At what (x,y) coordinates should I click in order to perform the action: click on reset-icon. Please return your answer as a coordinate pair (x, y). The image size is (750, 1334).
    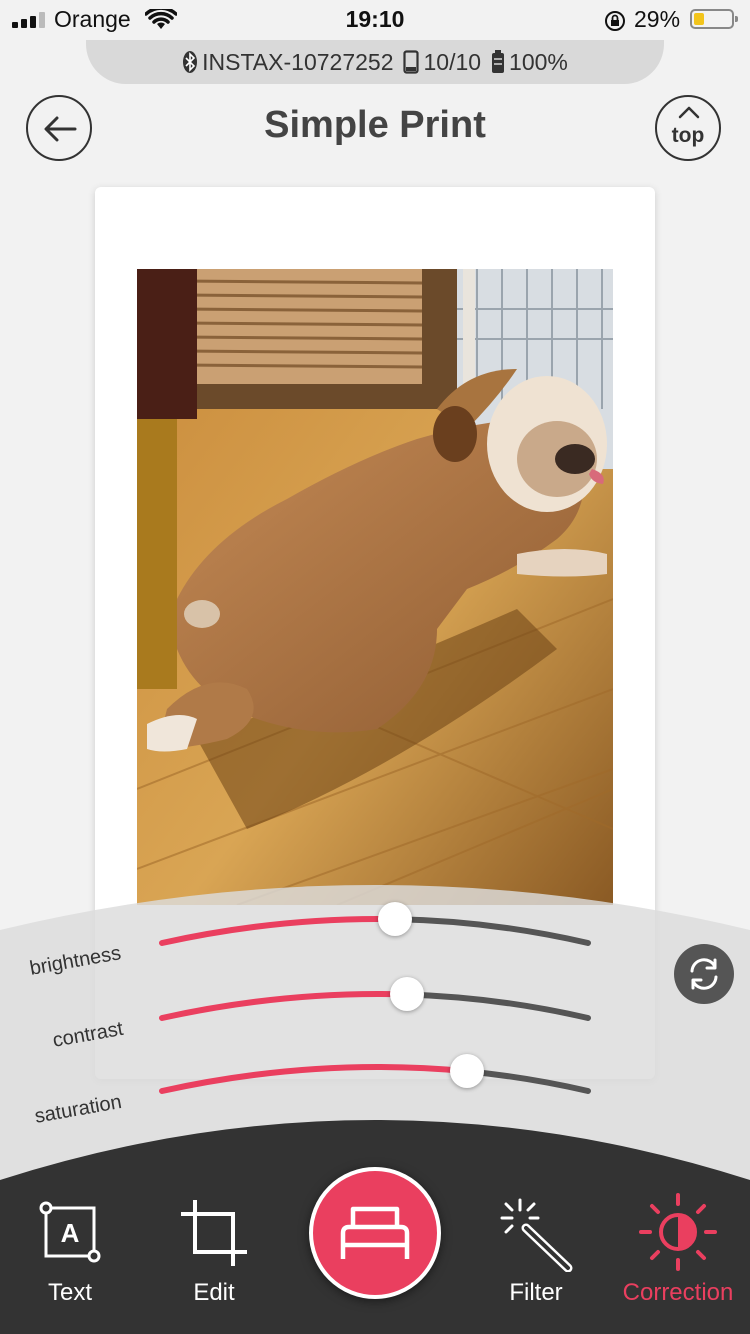
    Looking at the image, I should click on (704, 974).